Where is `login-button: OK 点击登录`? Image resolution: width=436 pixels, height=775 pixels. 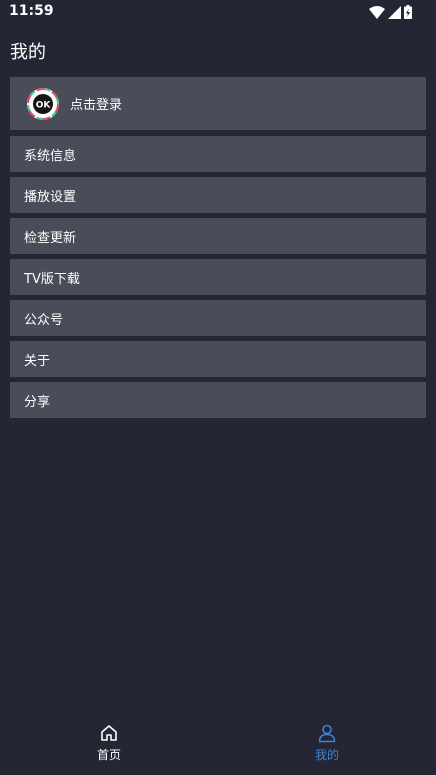 login-button: OK 点击登录 is located at coordinates (218, 103).